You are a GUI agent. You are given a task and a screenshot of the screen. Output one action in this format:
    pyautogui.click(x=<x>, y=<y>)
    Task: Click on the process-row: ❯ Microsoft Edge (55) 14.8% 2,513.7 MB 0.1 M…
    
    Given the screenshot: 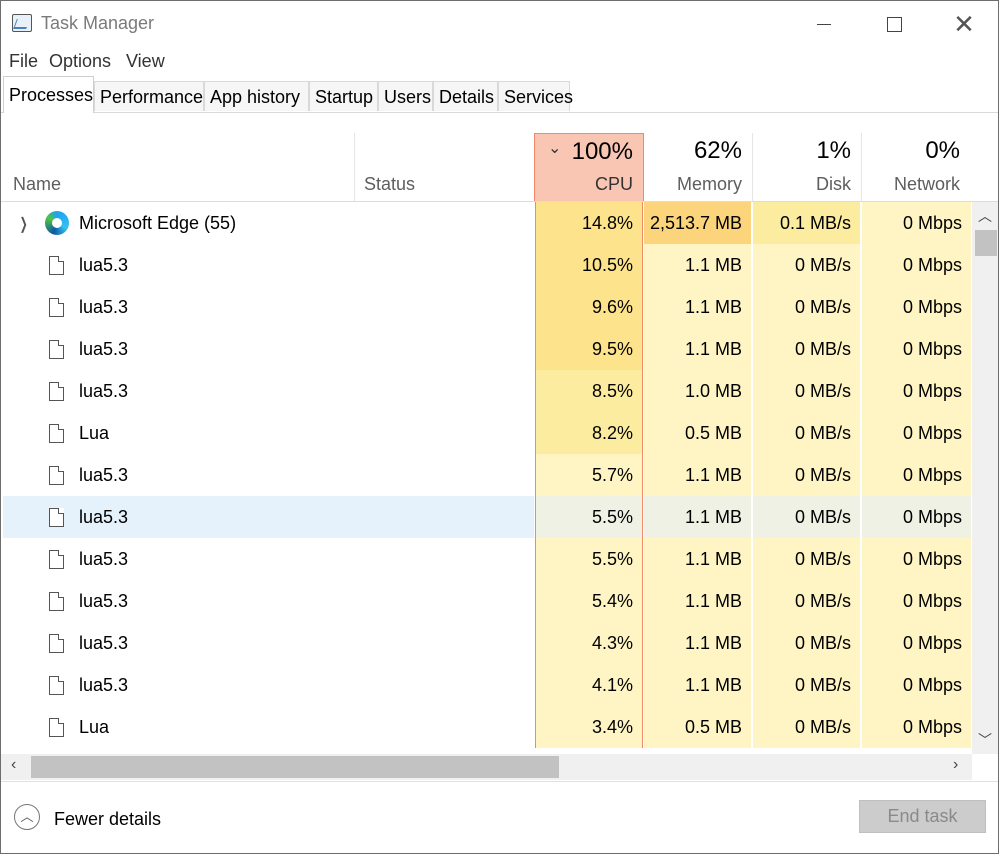 What is the action you would take?
    pyautogui.click(x=486, y=223)
    